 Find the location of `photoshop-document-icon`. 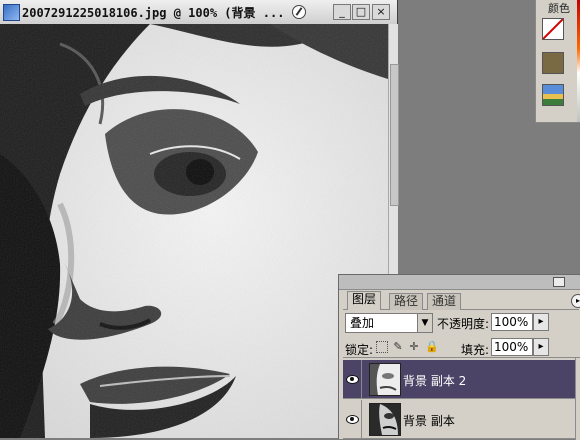

photoshop-document-icon is located at coordinates (11, 12).